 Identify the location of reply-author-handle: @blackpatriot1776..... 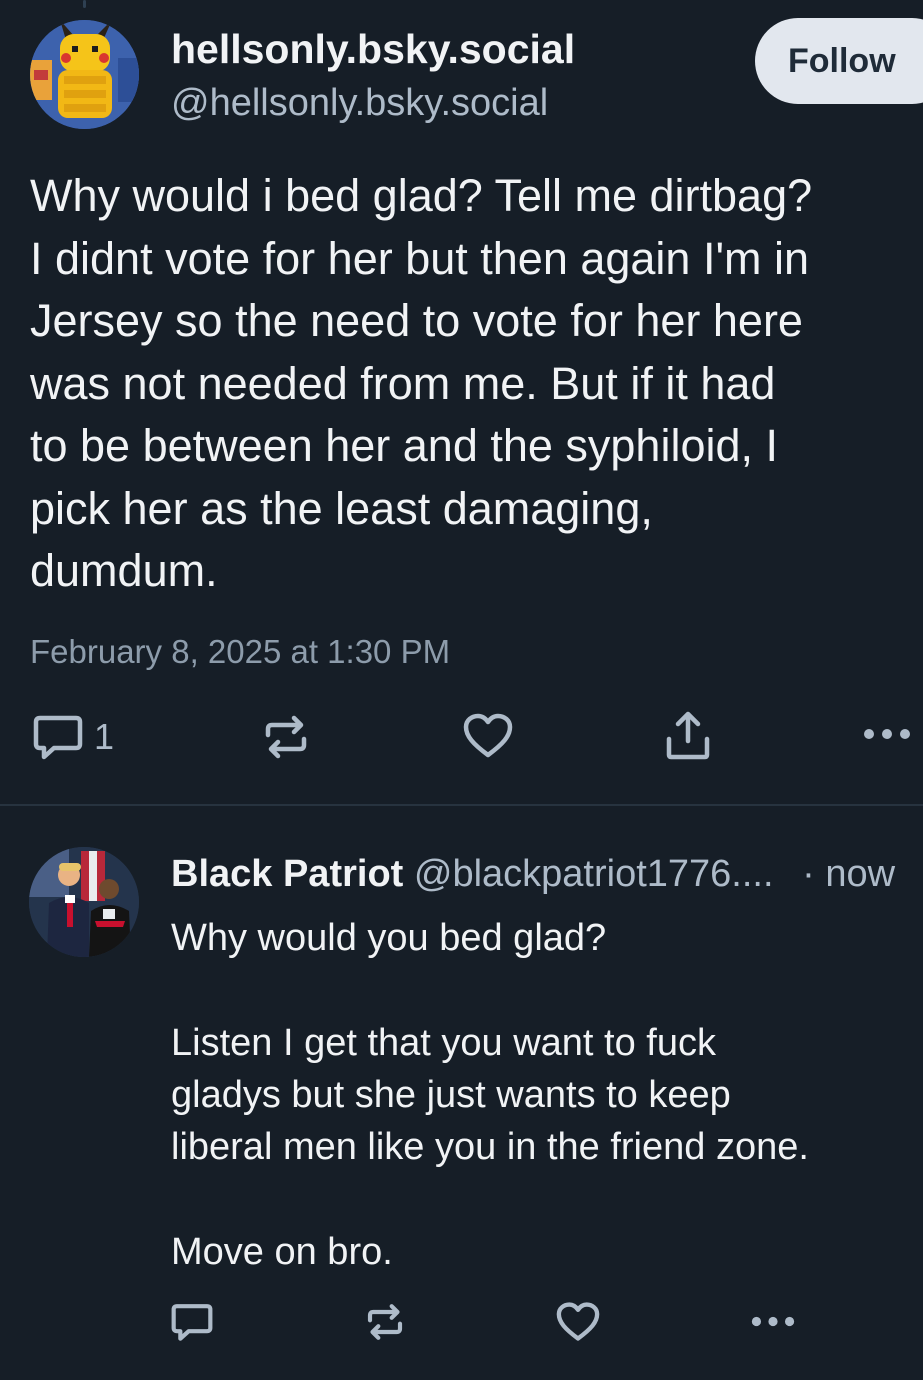
(594, 874).